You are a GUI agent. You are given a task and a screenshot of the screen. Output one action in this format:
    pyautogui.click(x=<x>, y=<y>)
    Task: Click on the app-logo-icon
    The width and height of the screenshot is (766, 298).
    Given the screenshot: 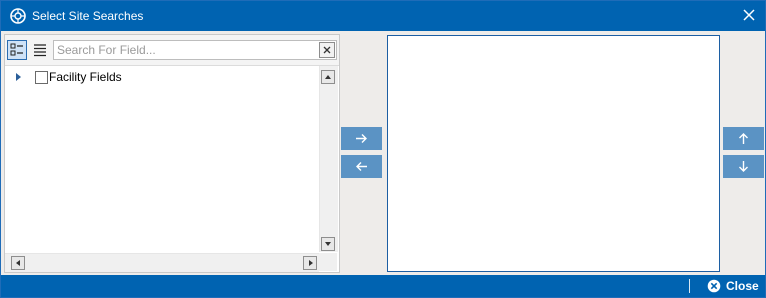 What is the action you would take?
    pyautogui.click(x=18, y=16)
    